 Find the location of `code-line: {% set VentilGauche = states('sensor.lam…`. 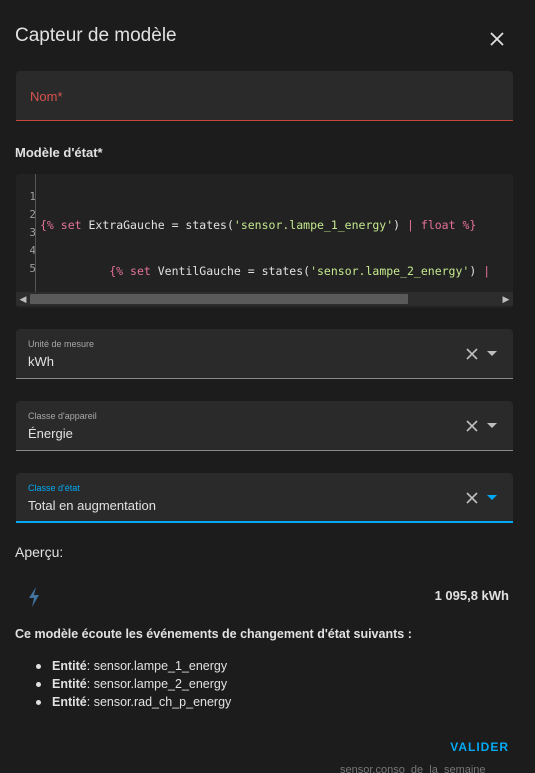

code-line: {% set VentilGauche = states('sensor.lam… is located at coordinates (265, 271).